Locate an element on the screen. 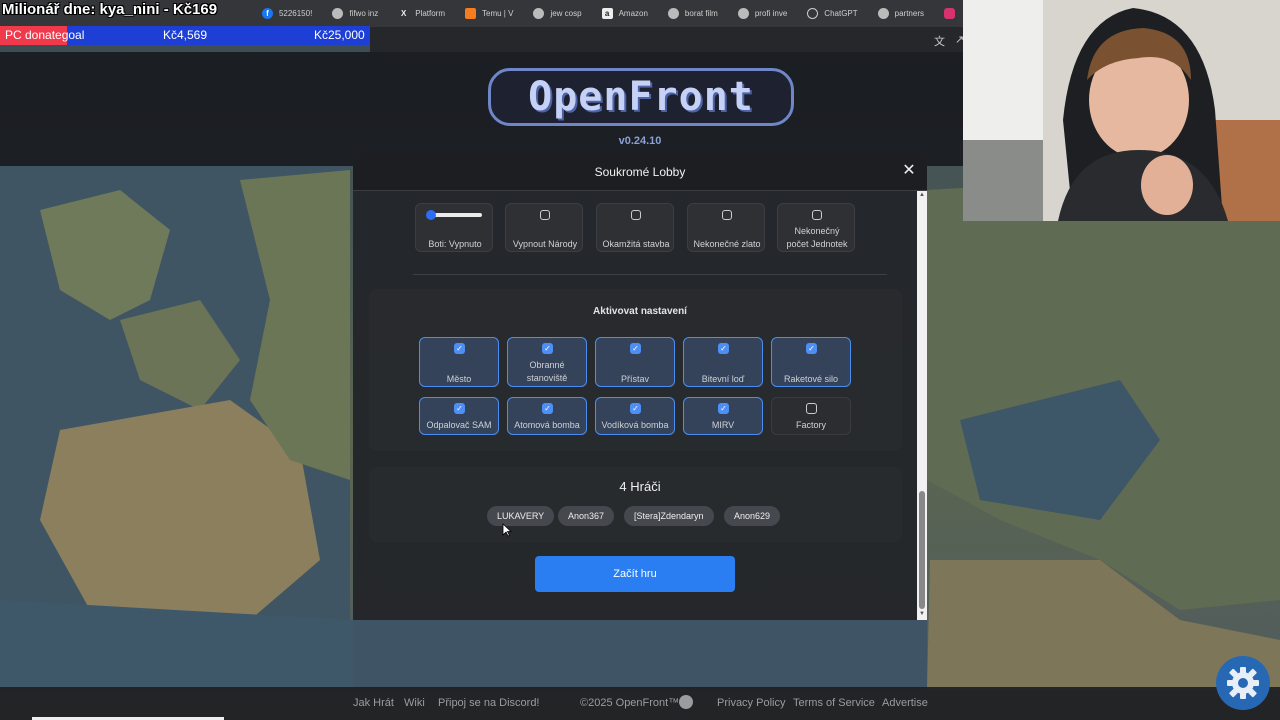 This screenshot has height=720, width=1280. bookmark-label: partners is located at coordinates (909, 13).